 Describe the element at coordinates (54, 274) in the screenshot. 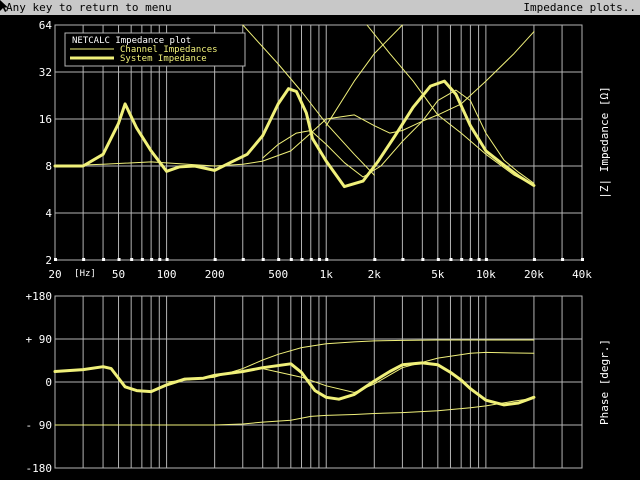

I see `x-tick-label: 20` at that location.